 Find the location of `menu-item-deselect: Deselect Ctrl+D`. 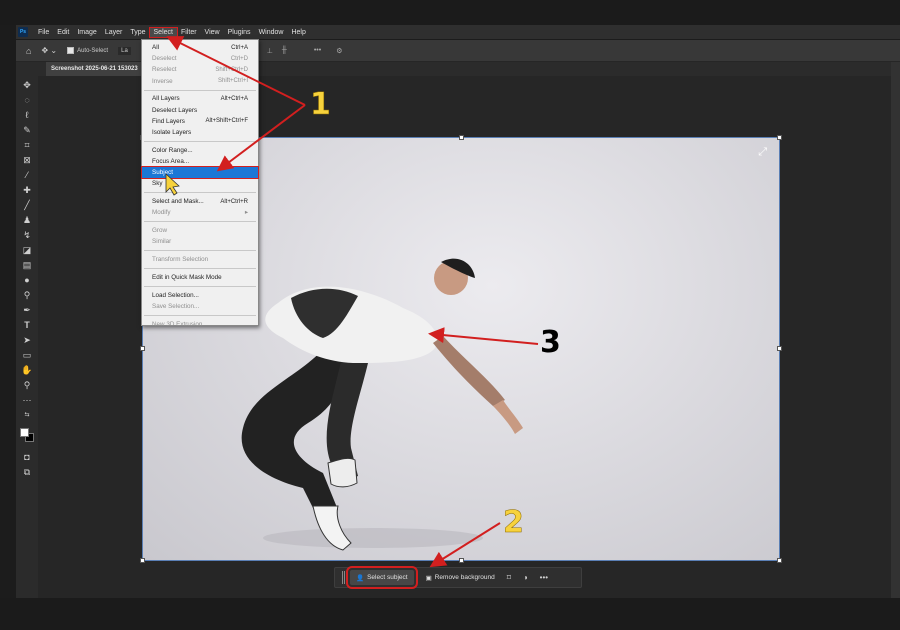

menu-item-deselect: Deselect Ctrl+D is located at coordinates (200, 58).